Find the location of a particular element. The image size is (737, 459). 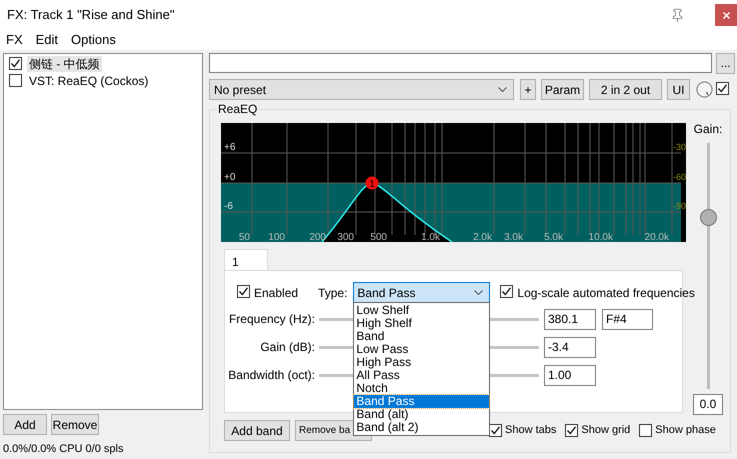

param-label: Bandwidth (oct): is located at coordinates (271, 375).